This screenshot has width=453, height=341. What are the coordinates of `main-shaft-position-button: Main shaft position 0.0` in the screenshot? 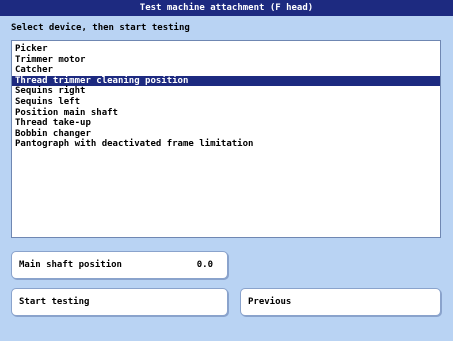 It's located at (119, 265).